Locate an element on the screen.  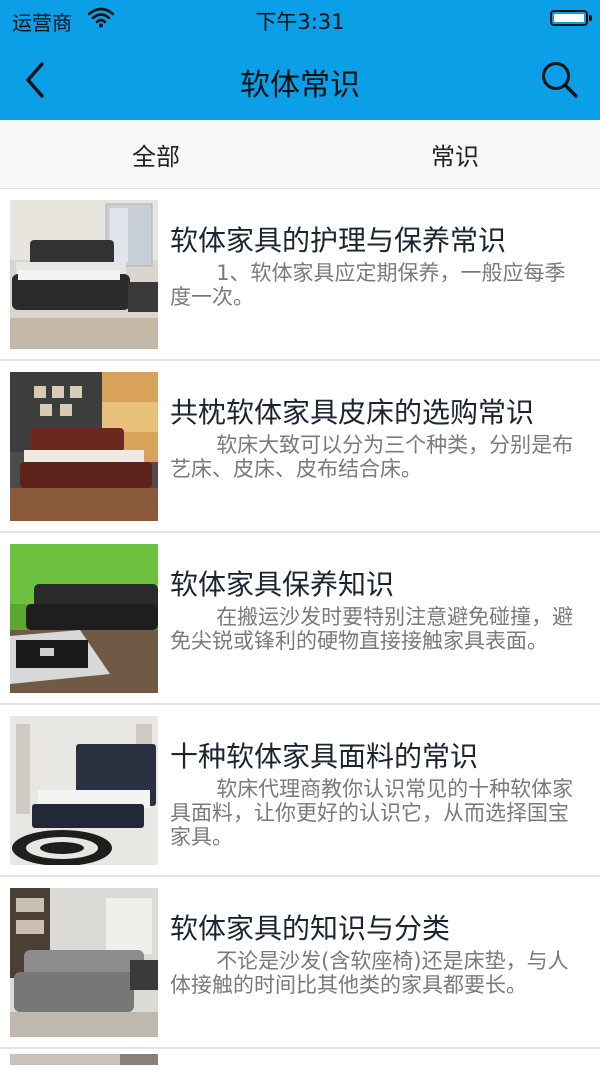
clock: 下午3:31 is located at coordinates (300, 22).